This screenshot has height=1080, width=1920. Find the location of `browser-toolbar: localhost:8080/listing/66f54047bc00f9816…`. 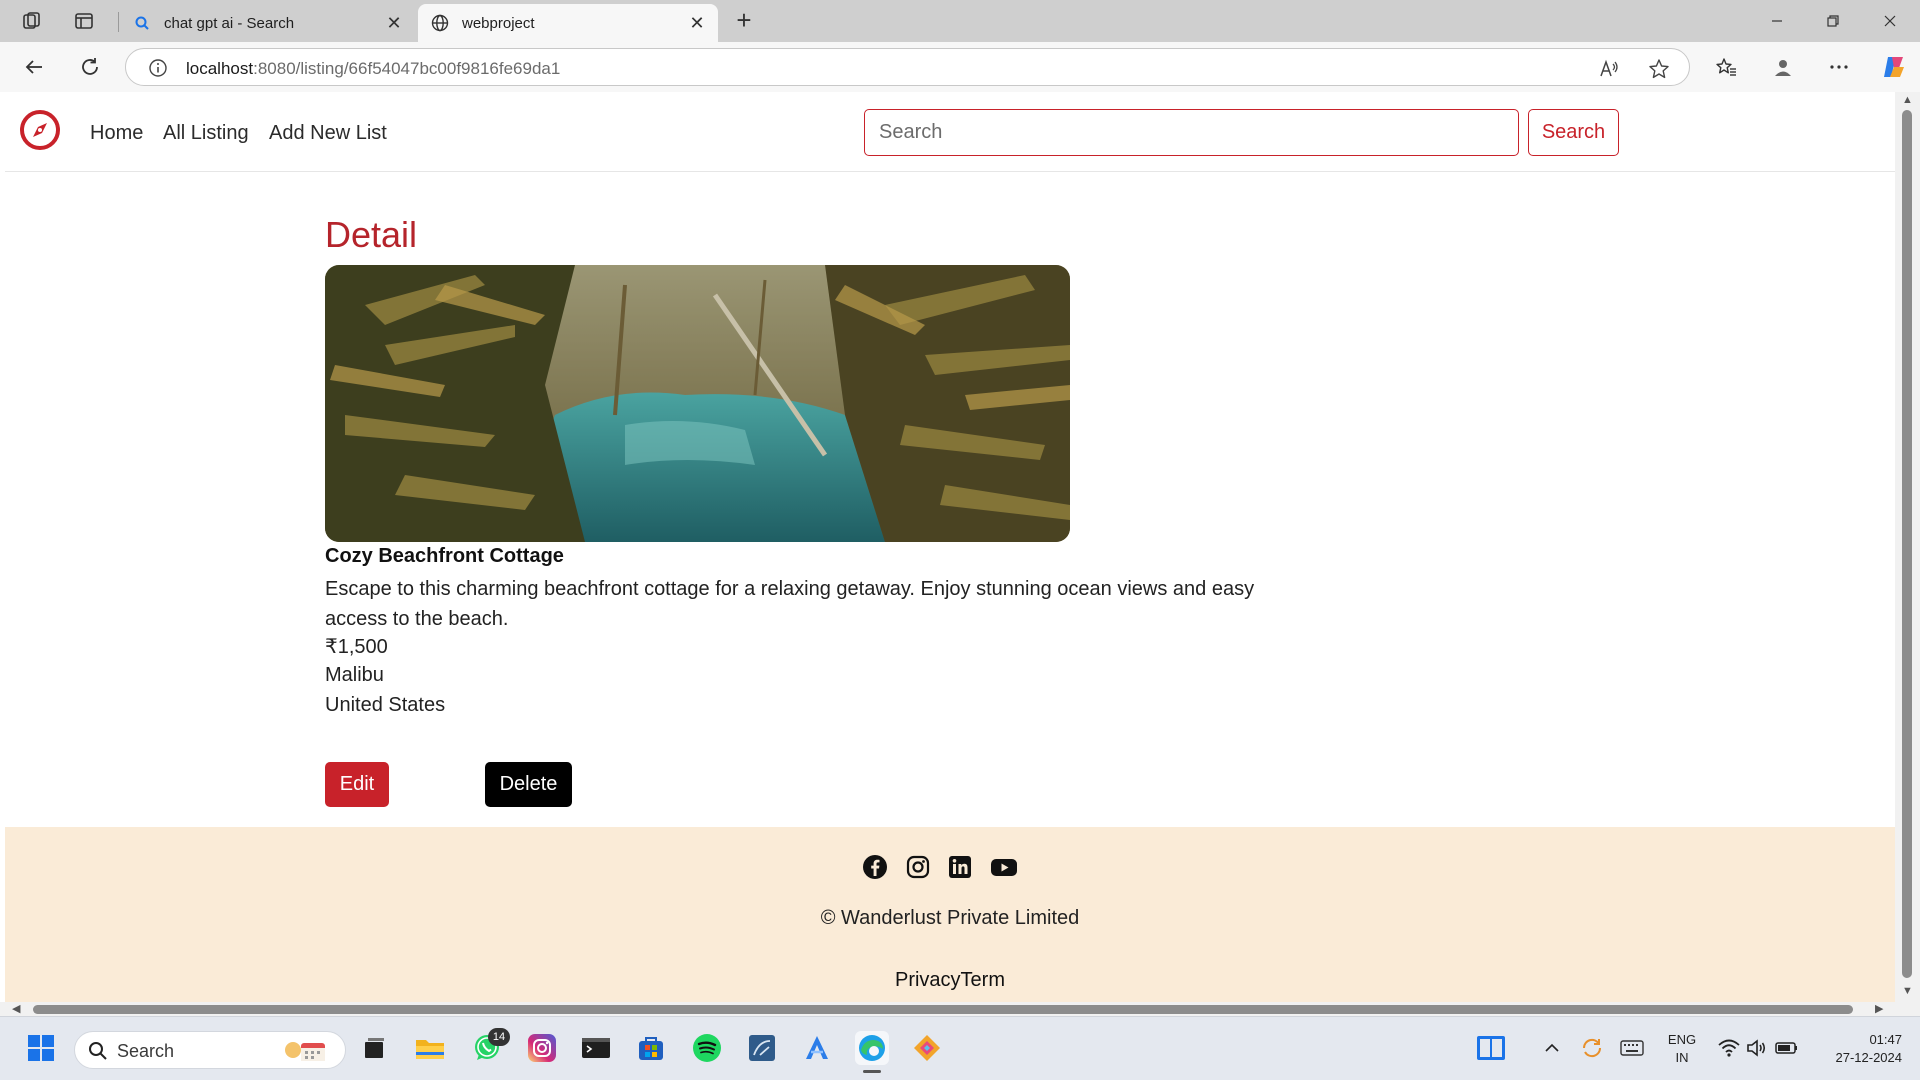

browser-toolbar: localhost:8080/listing/66f54047bc00f9816… is located at coordinates (960, 67).